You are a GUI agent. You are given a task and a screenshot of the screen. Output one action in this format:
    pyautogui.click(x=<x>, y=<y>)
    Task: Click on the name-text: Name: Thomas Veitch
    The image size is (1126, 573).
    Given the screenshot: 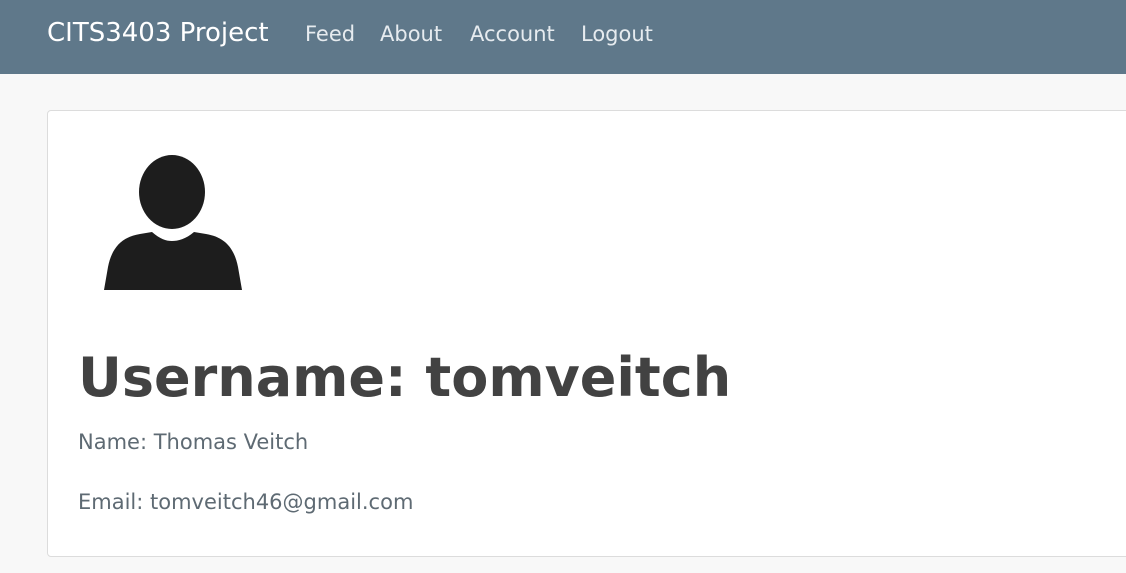 What is the action you would take?
    pyautogui.click(x=193, y=442)
    